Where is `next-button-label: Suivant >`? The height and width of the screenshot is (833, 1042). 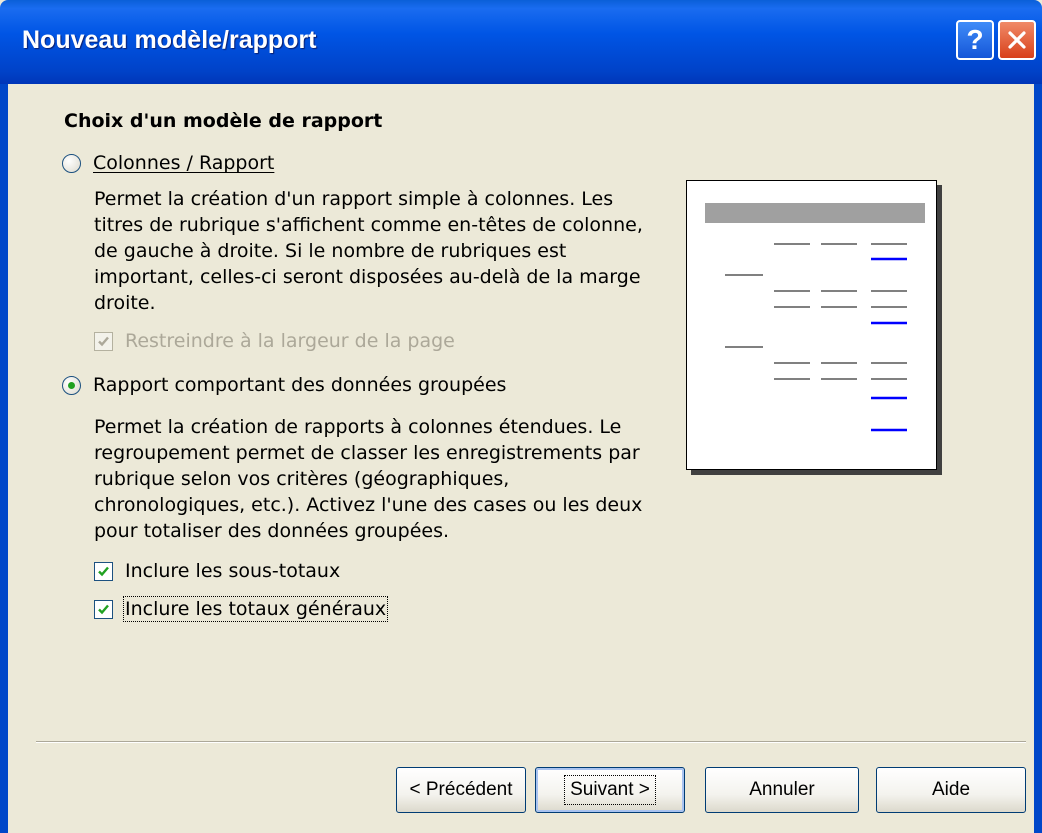
next-button-label: Suivant > is located at coordinates (610, 790).